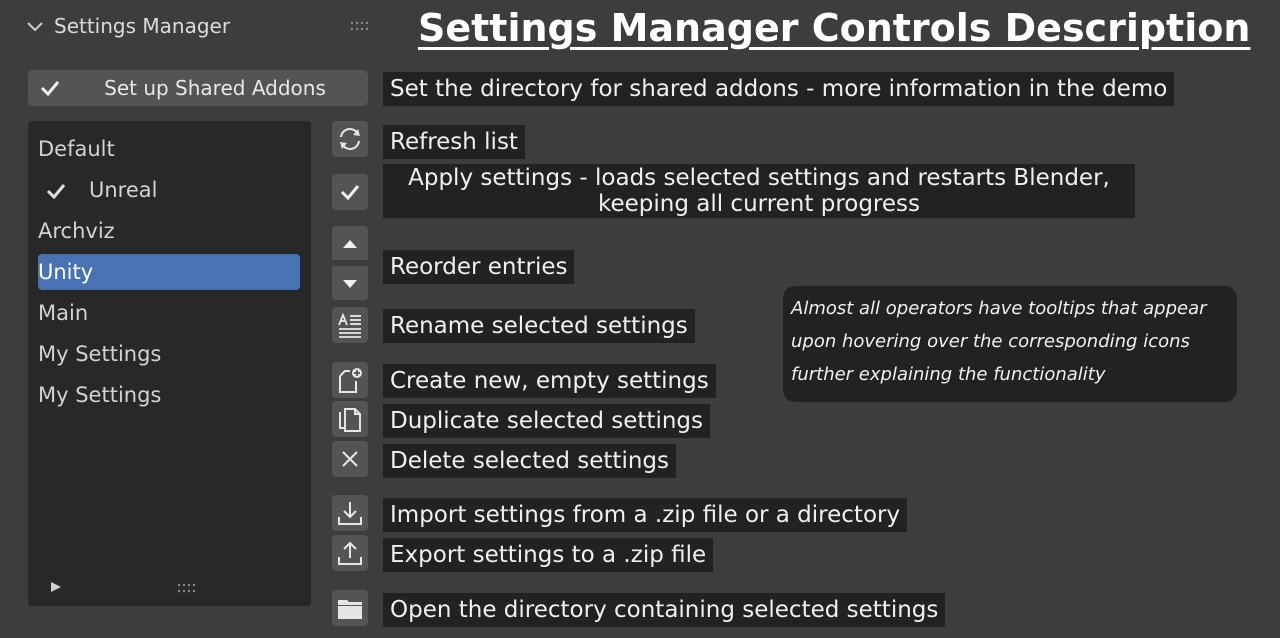  I want to click on rename-icon, so click(349, 325).